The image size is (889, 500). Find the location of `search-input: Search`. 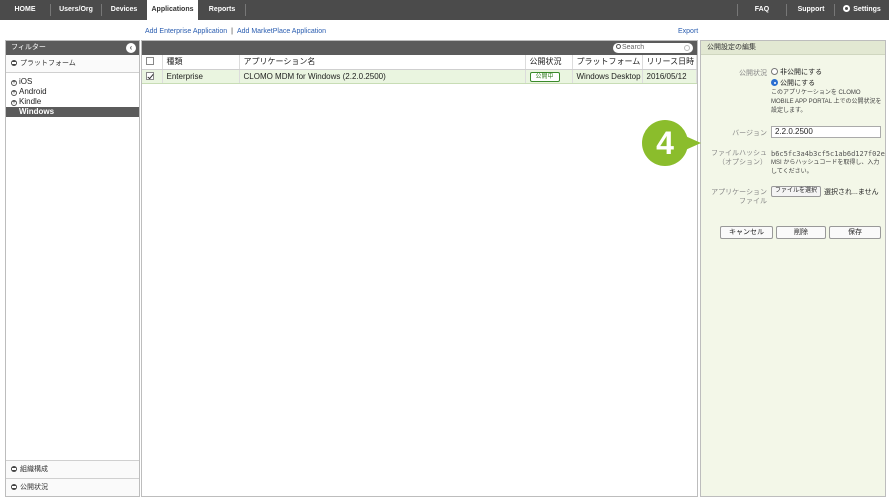

search-input: Search is located at coordinates (653, 48).